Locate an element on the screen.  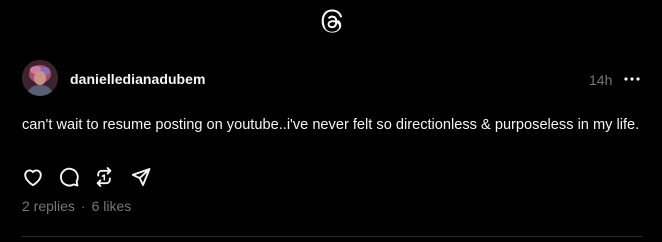
avatar is located at coordinates (40, 78).